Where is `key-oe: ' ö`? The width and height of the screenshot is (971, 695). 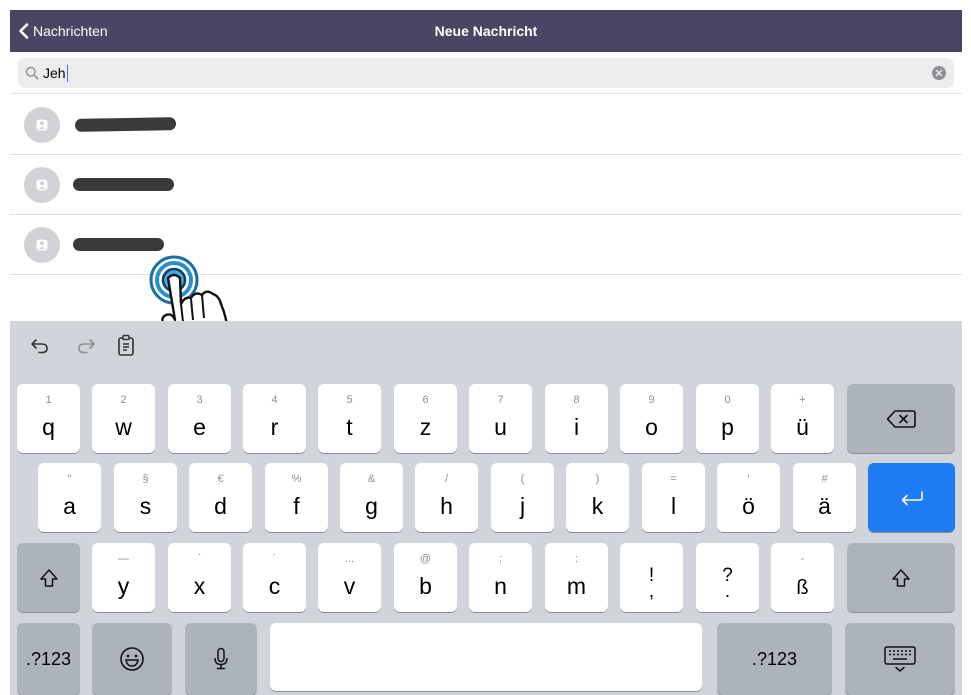 key-oe: ' ö is located at coordinates (748, 497).